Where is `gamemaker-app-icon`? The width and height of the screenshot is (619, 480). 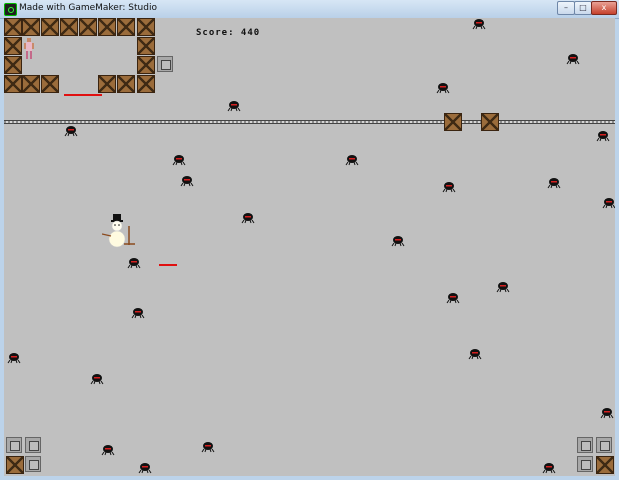
gamemaker-app-icon is located at coordinates (10, 9).